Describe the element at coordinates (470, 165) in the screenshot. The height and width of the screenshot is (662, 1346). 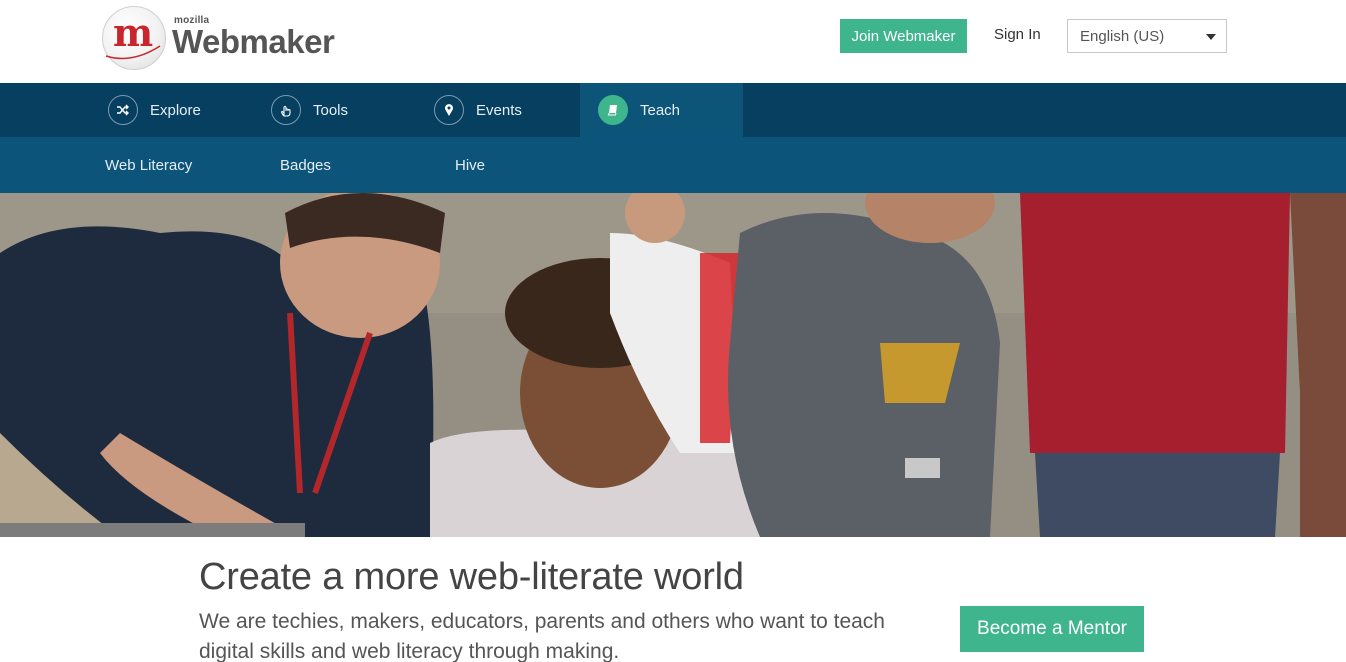
I see `subnav-item-hive: Hive` at that location.